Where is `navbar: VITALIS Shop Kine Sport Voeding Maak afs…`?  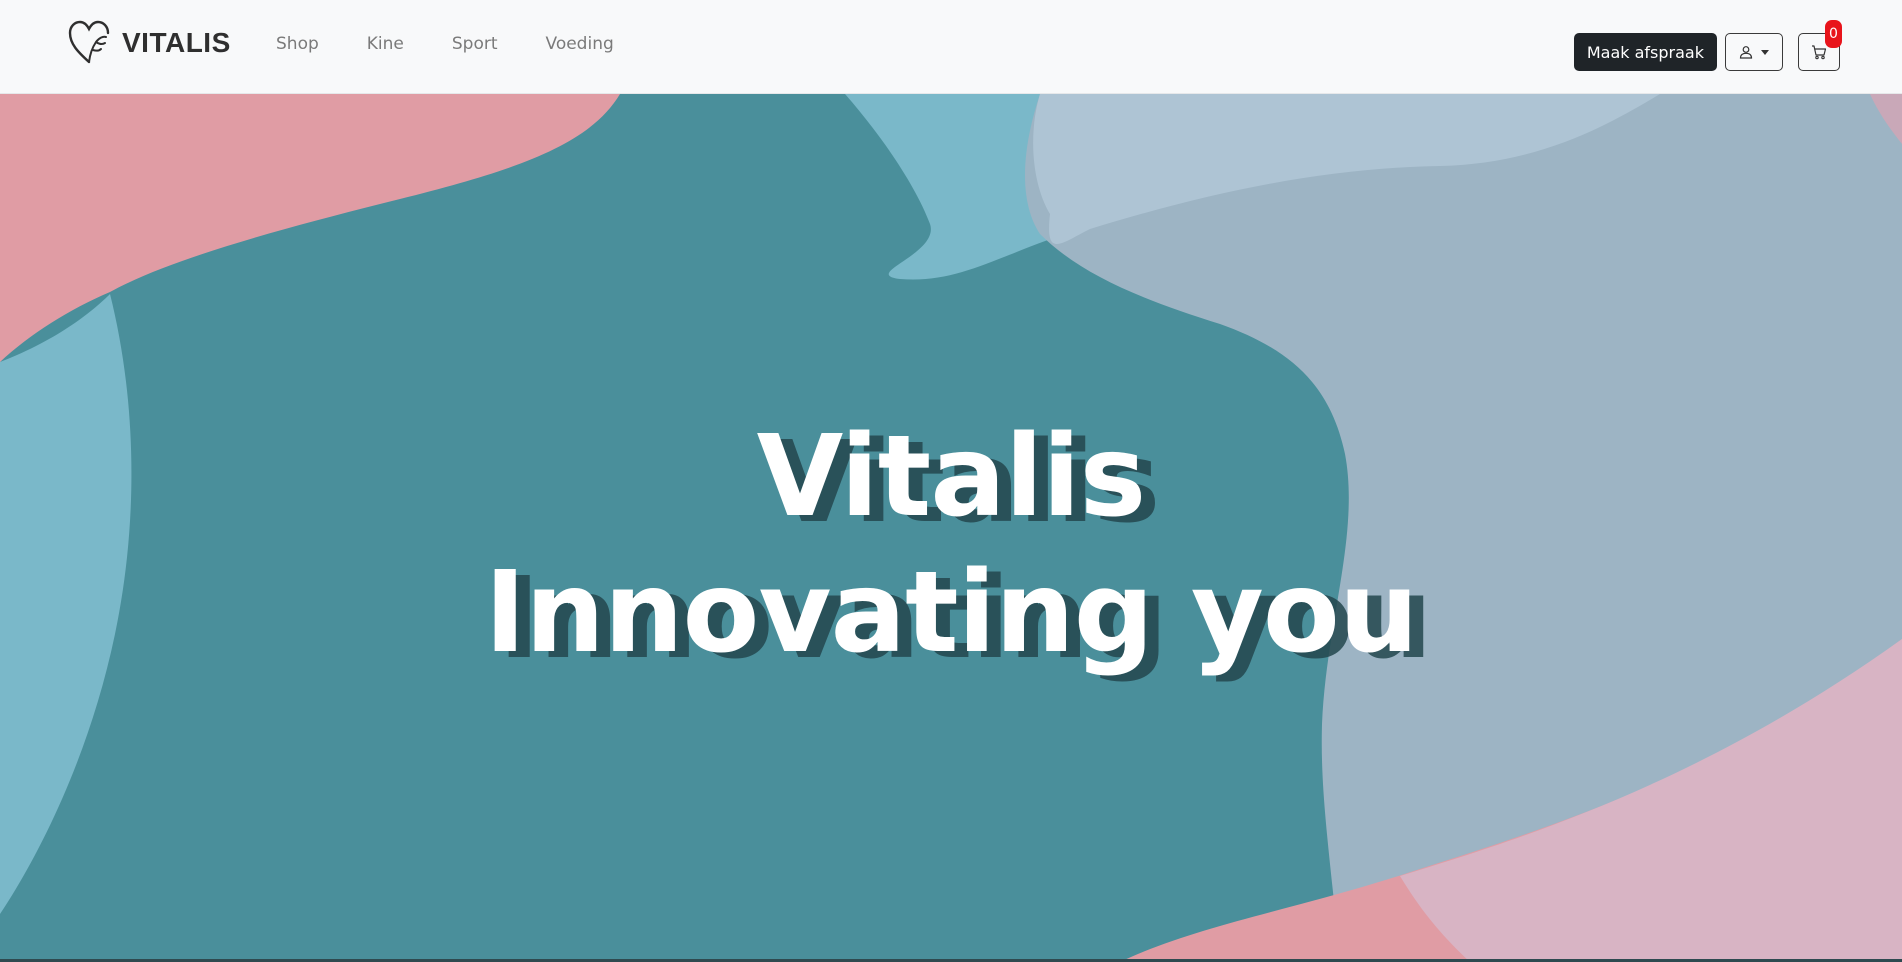 navbar: VITALIS Shop Kine Sport Voeding Maak afs… is located at coordinates (951, 47).